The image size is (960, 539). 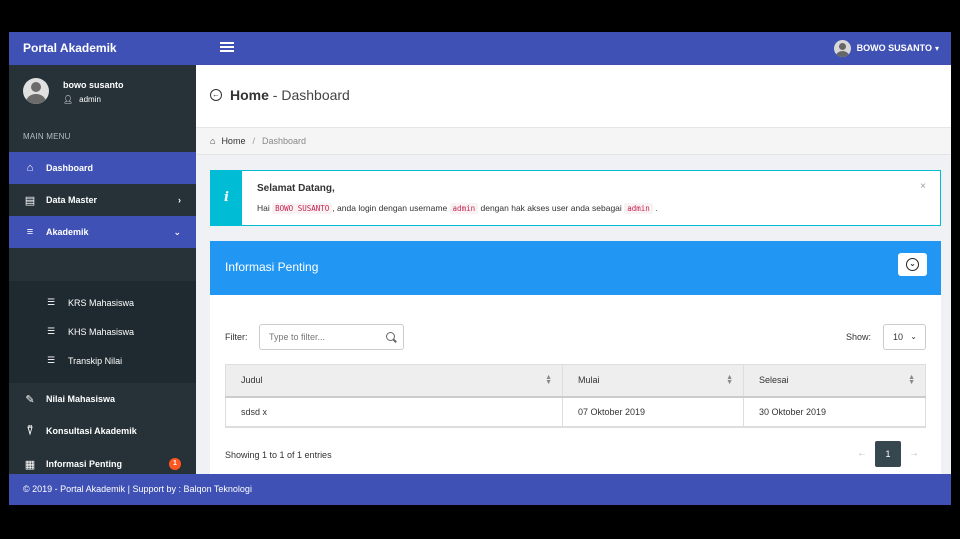 I want to click on toggle-icon: ≡, so click(x=30, y=232).